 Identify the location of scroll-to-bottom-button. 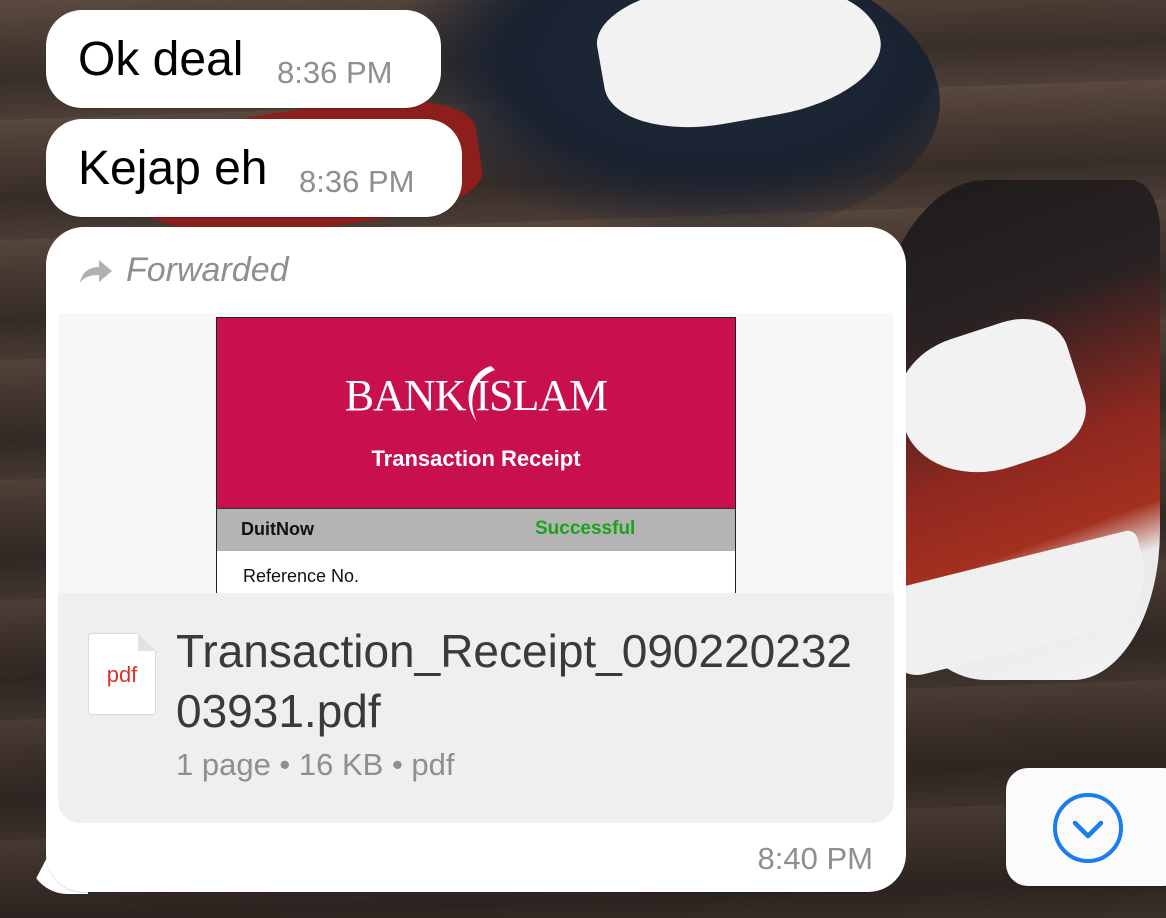
(1086, 827).